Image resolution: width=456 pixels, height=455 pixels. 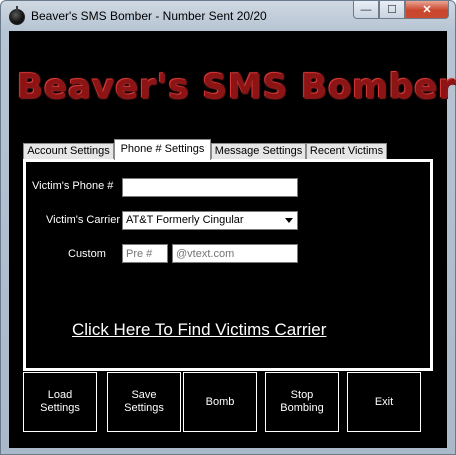 I want to click on carrier-label: Victim's Carrier, so click(x=83, y=220).